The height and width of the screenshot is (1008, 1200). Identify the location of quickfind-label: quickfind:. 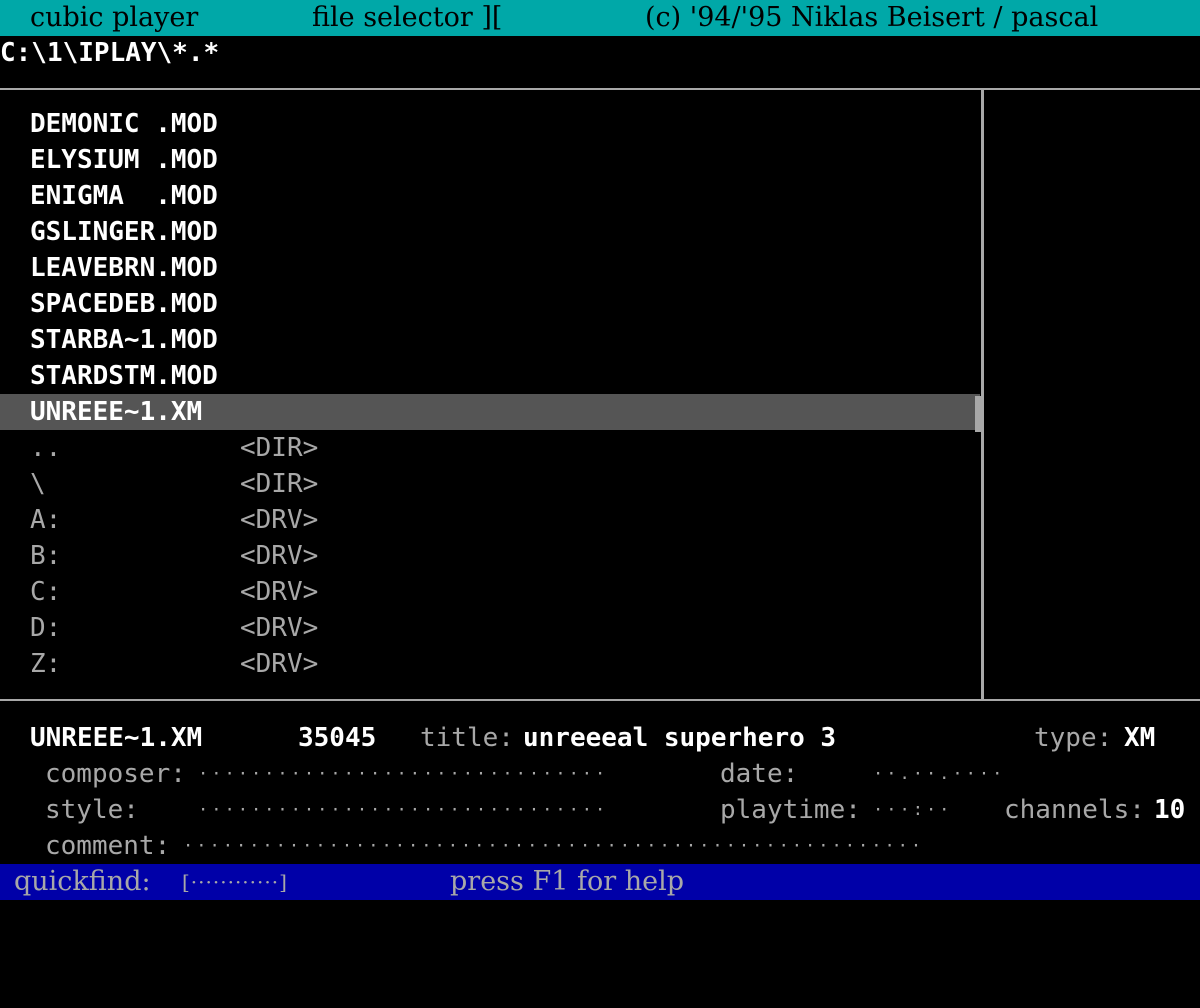
(82, 881).